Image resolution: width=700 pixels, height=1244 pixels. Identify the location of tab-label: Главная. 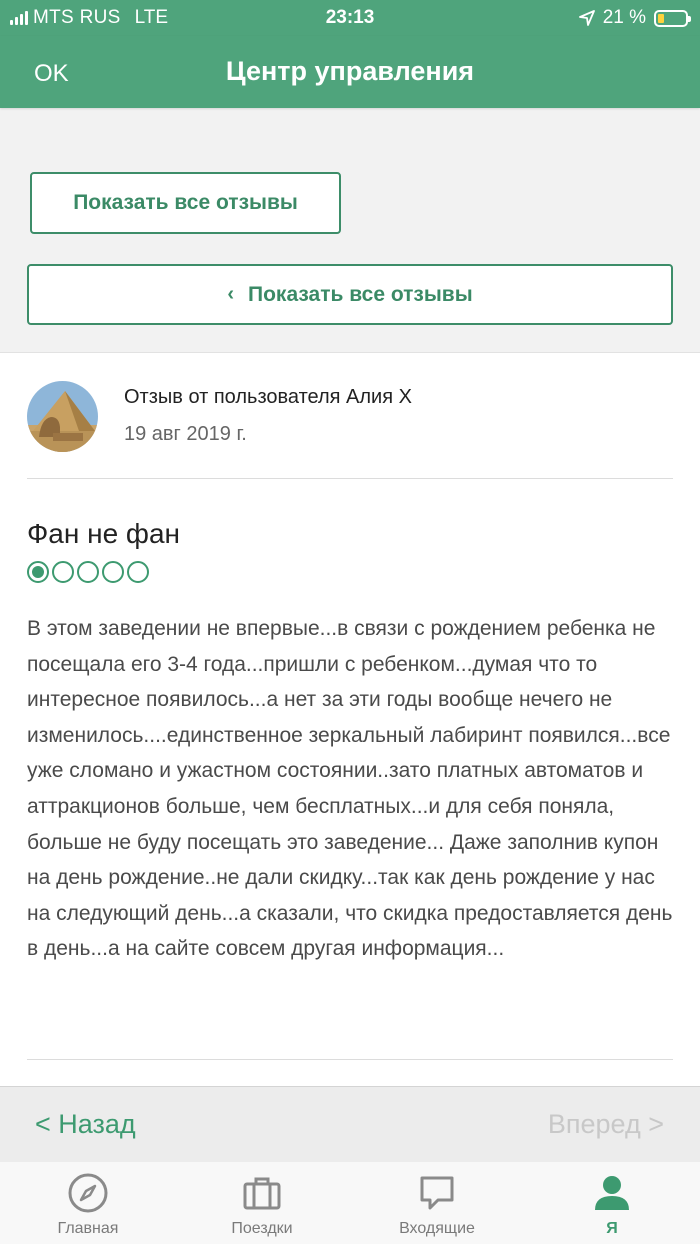
(88, 1228).